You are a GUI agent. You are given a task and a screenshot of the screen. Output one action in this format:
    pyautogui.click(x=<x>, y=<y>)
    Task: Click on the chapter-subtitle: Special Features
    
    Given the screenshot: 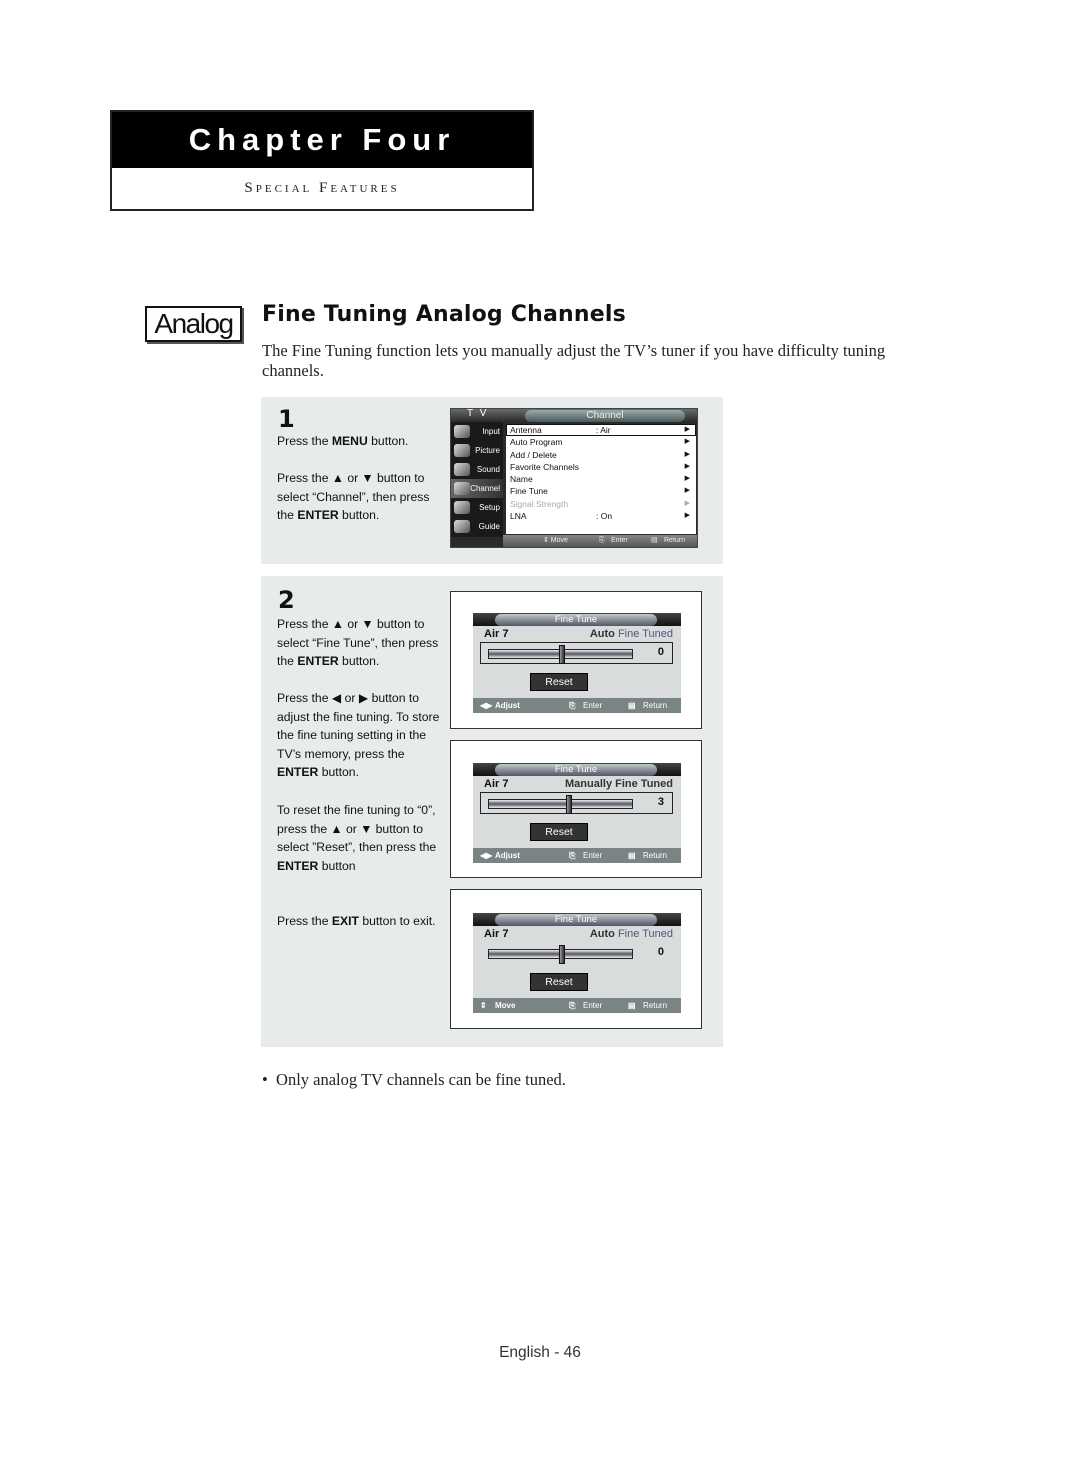 What is the action you would take?
    pyautogui.click(x=322, y=188)
    